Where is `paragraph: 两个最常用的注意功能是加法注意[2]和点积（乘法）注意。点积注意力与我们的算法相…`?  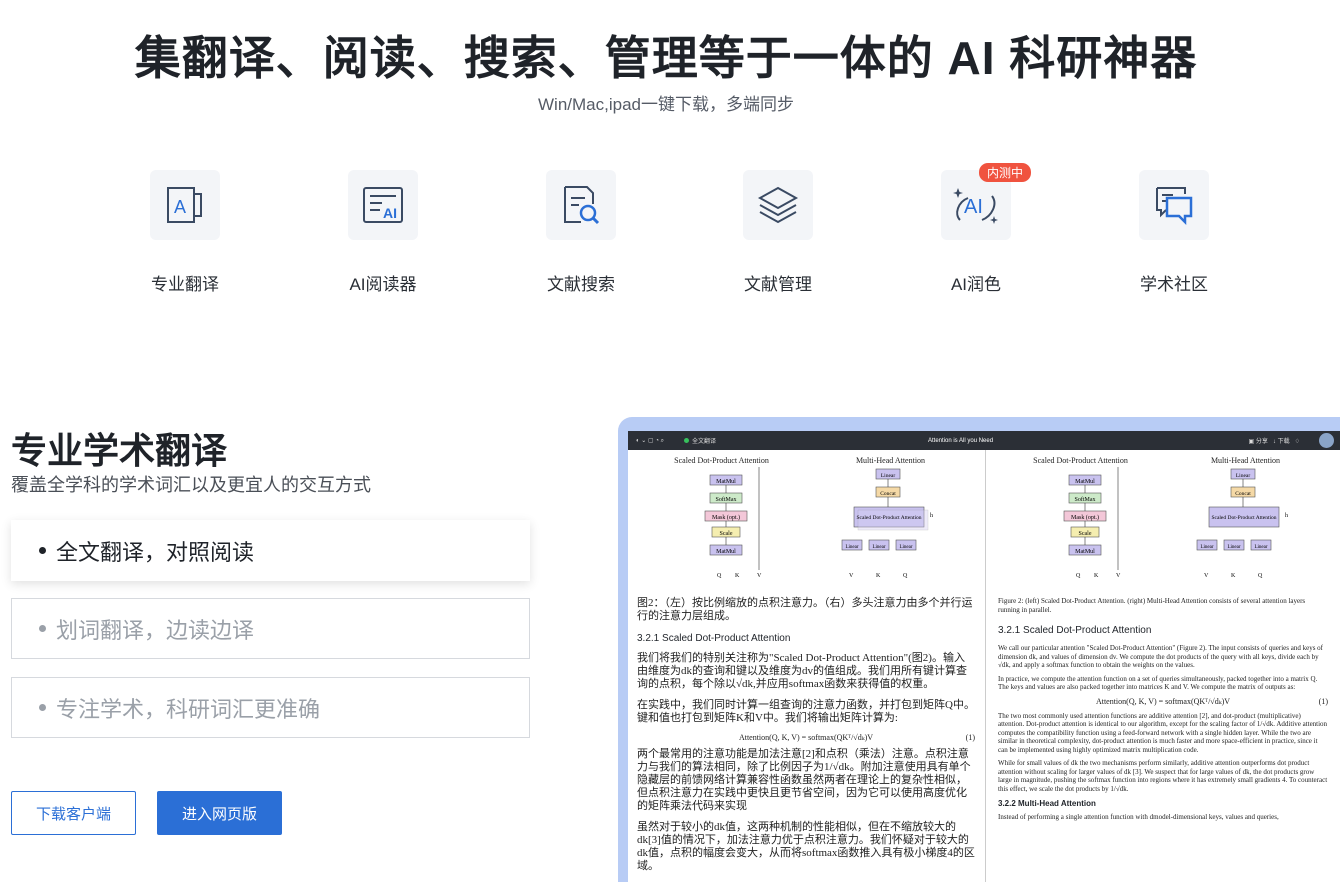
paragraph: 两个最常用的注意功能是加法注意[2]和点积（乘法）注意。点积注意力与我们的算法相… is located at coordinates (804, 780).